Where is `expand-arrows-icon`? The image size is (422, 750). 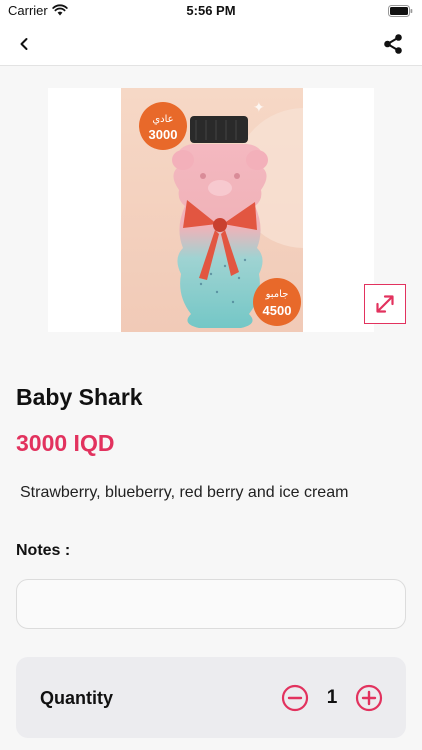
expand-arrows-icon is located at coordinates (385, 304).